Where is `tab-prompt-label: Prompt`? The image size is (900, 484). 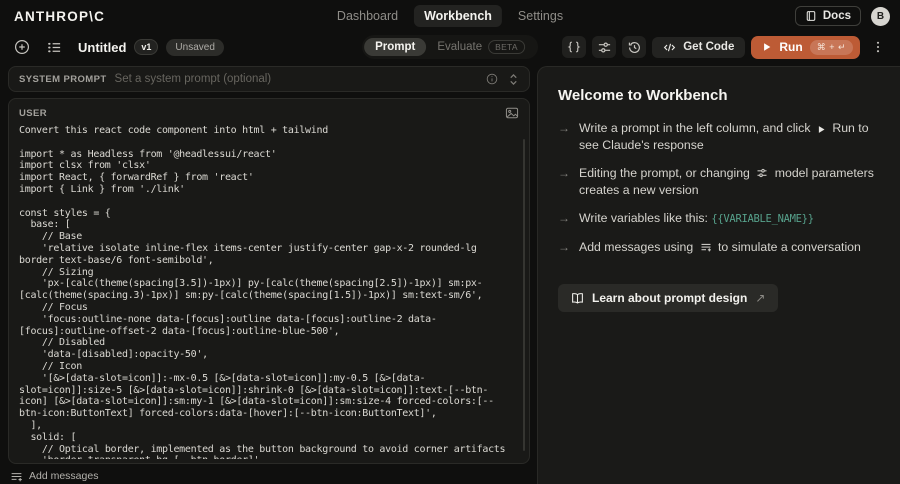 tab-prompt-label: Prompt is located at coordinates (395, 47).